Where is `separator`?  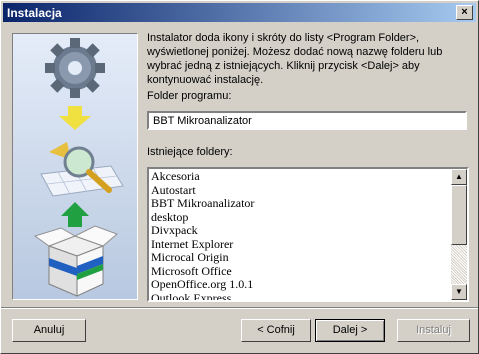
separator is located at coordinates (239, 308).